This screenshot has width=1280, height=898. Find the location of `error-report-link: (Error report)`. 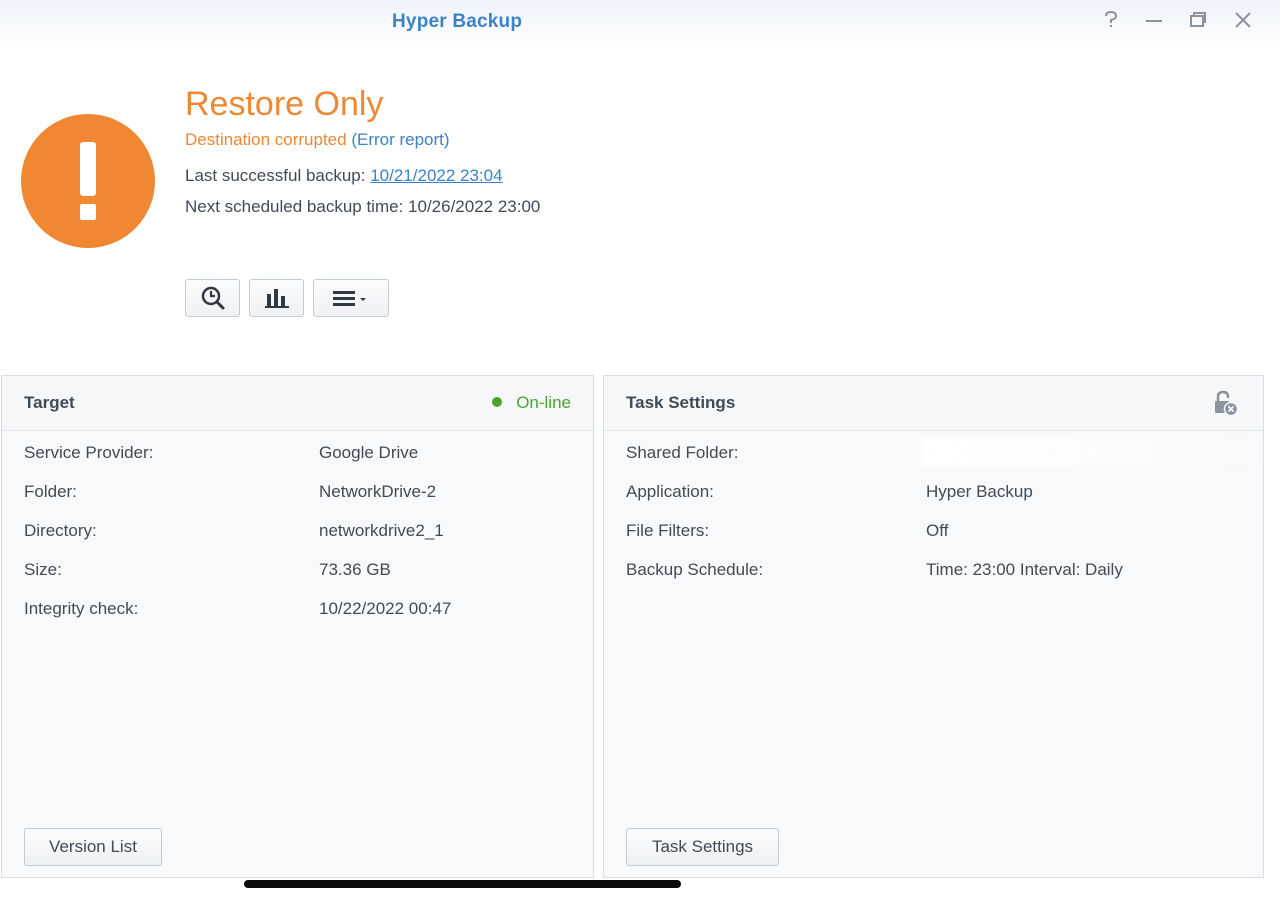

error-report-link: (Error report) is located at coordinates (400, 139).